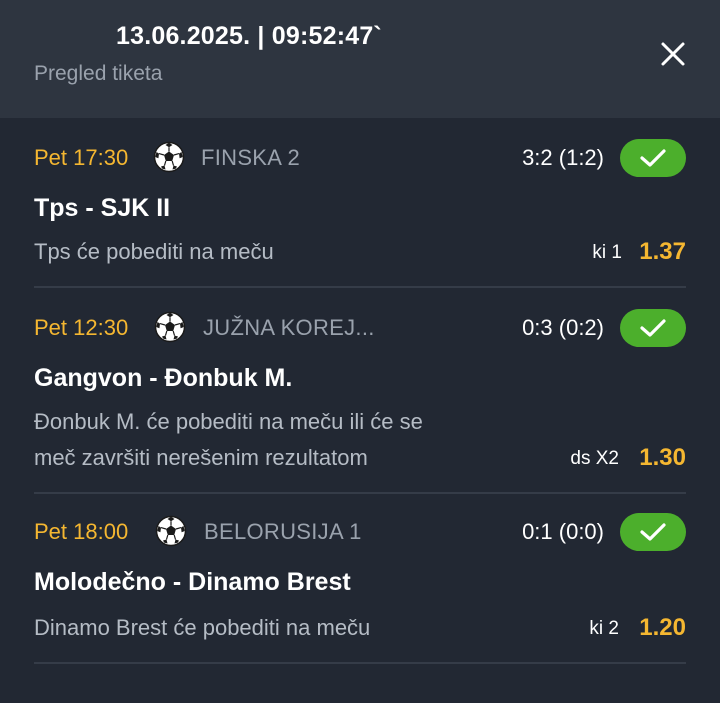 This screenshot has height=703, width=720. I want to click on ticket-subtitle: Pregled tiketa, so click(98, 73).